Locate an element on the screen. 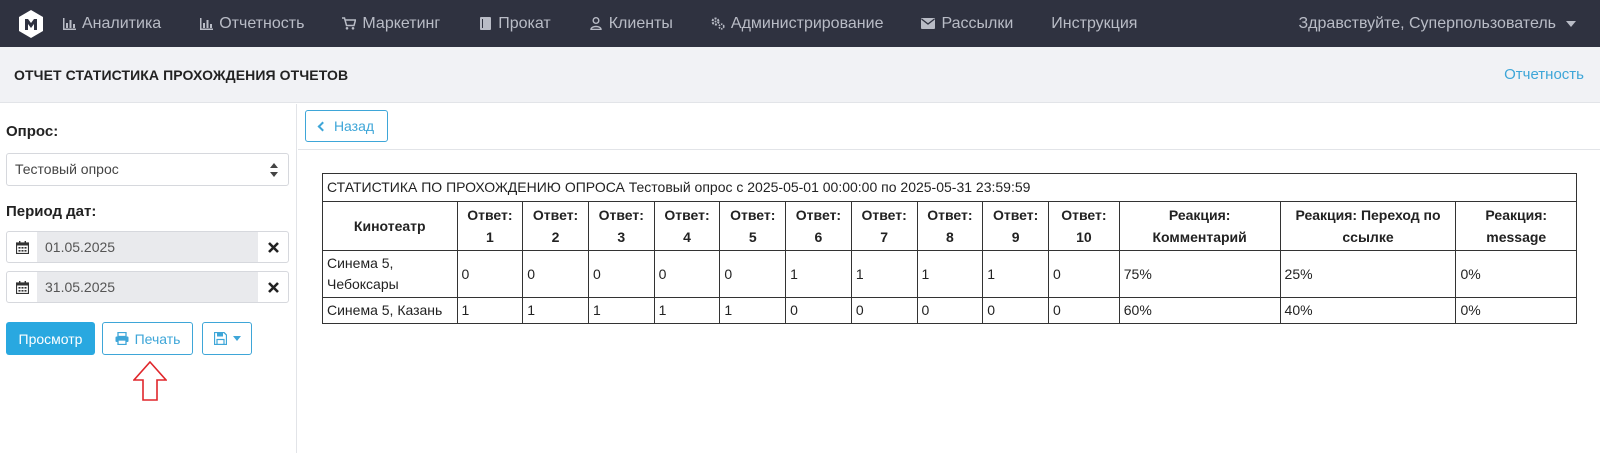  column-header: Реакция: message is located at coordinates (1516, 226).